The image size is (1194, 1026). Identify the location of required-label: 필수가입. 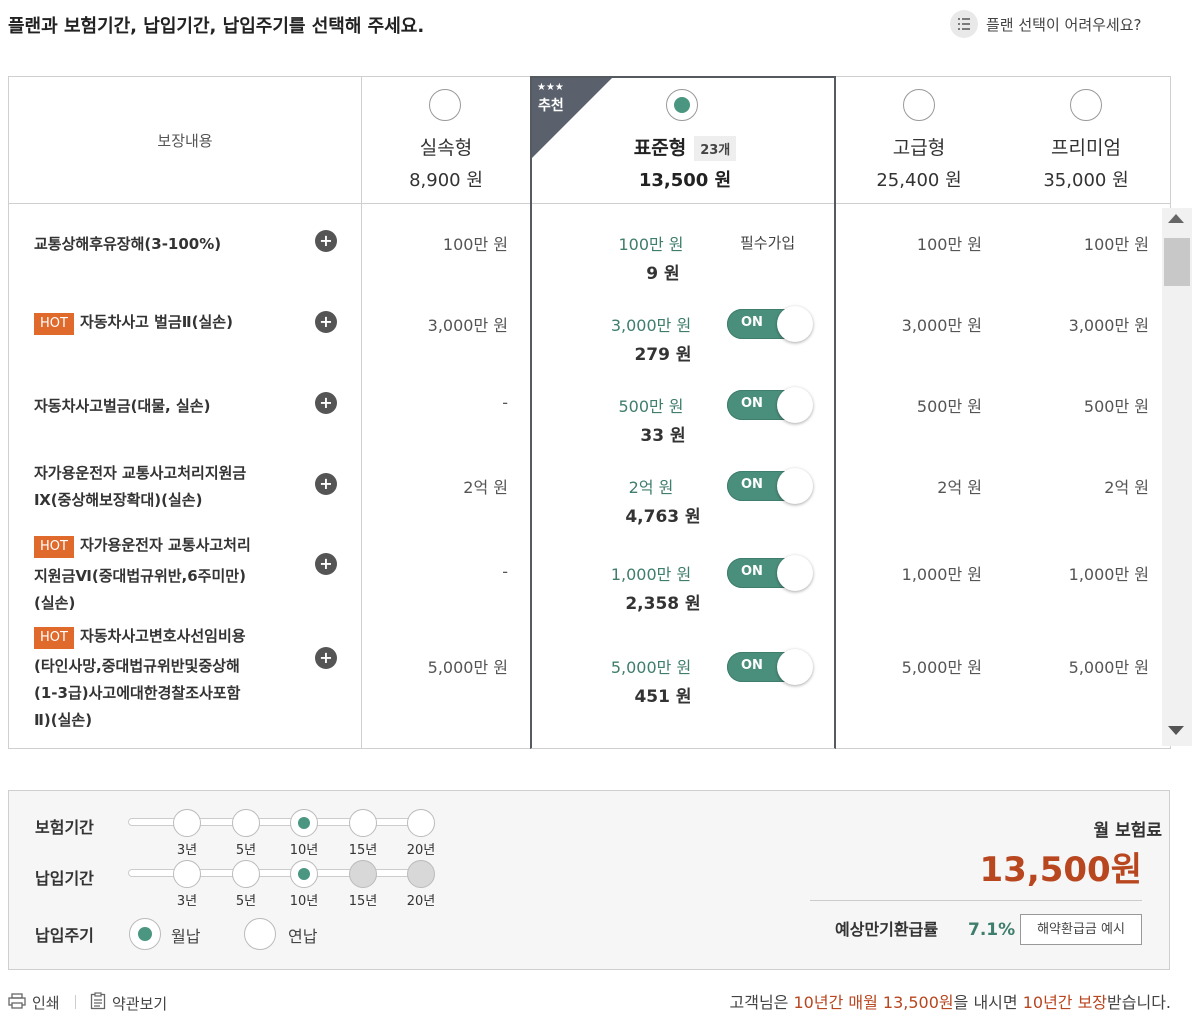
(768, 243).